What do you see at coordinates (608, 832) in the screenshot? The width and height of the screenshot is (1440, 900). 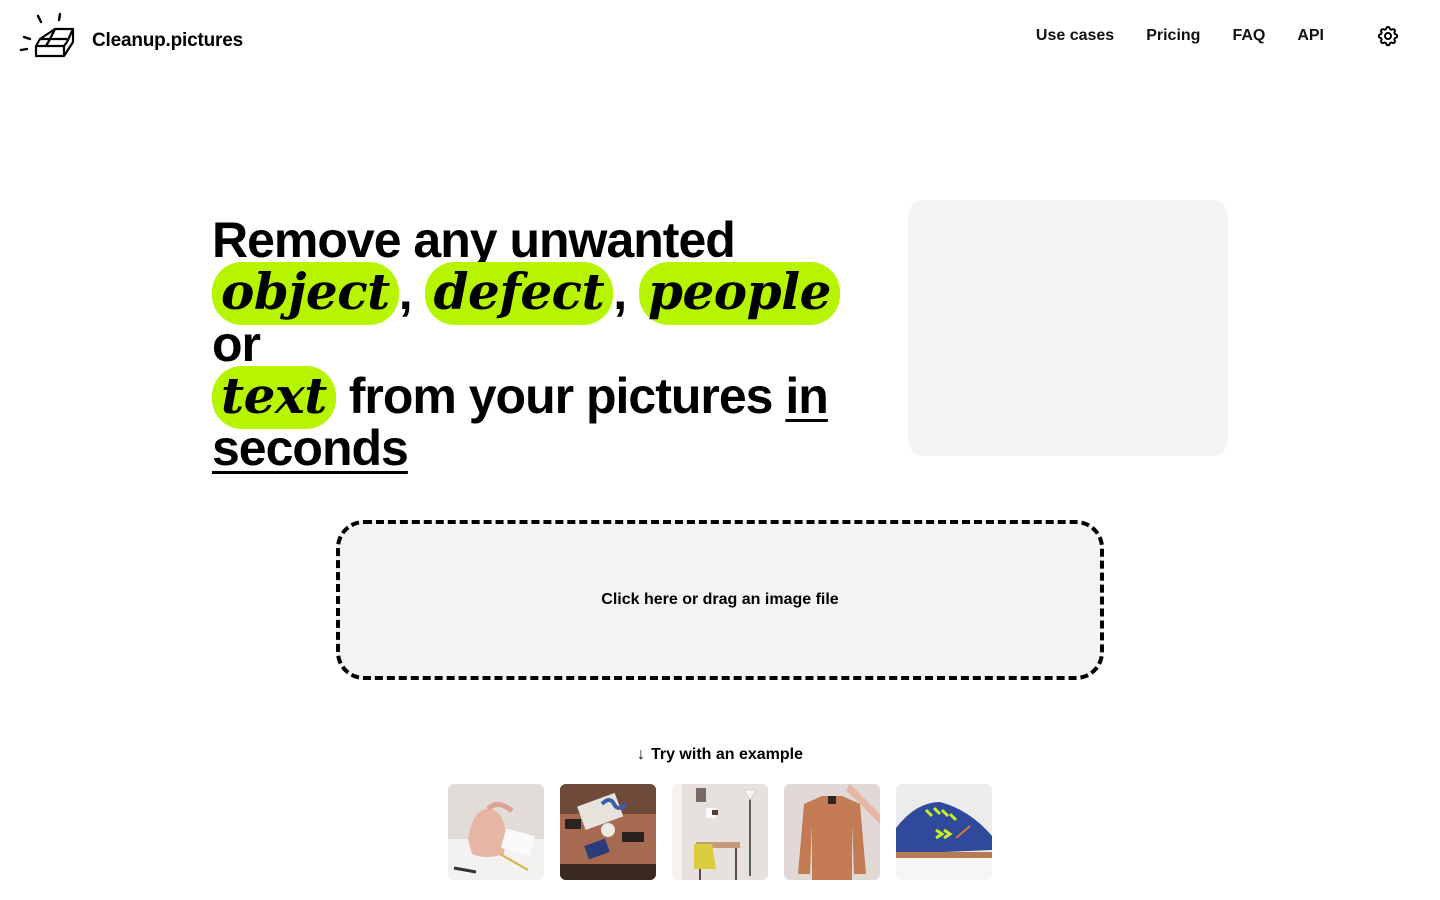 I see `example-image-flatlay` at bounding box center [608, 832].